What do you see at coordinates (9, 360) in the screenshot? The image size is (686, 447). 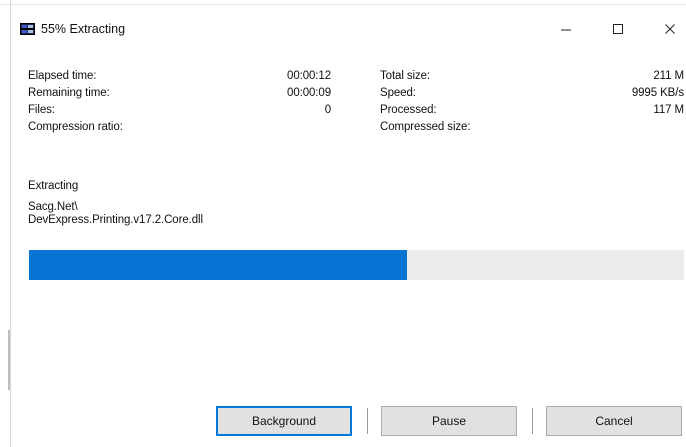 I see `background-frame-edge-dark` at bounding box center [9, 360].